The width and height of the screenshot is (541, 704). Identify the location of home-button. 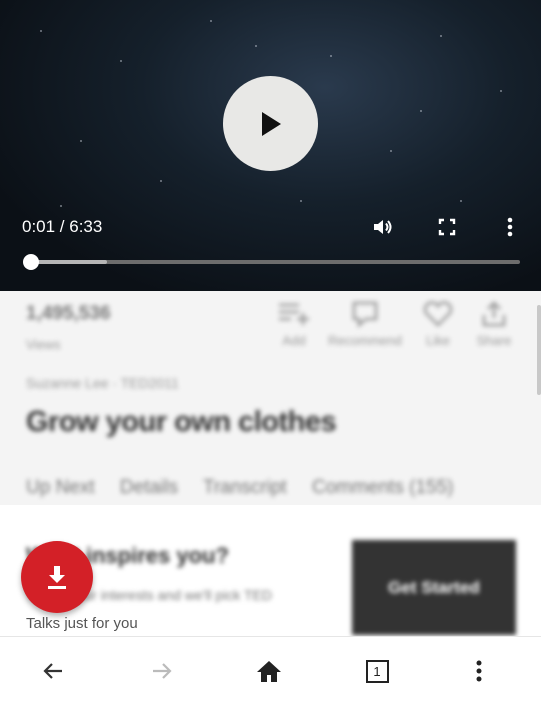
(269, 671).